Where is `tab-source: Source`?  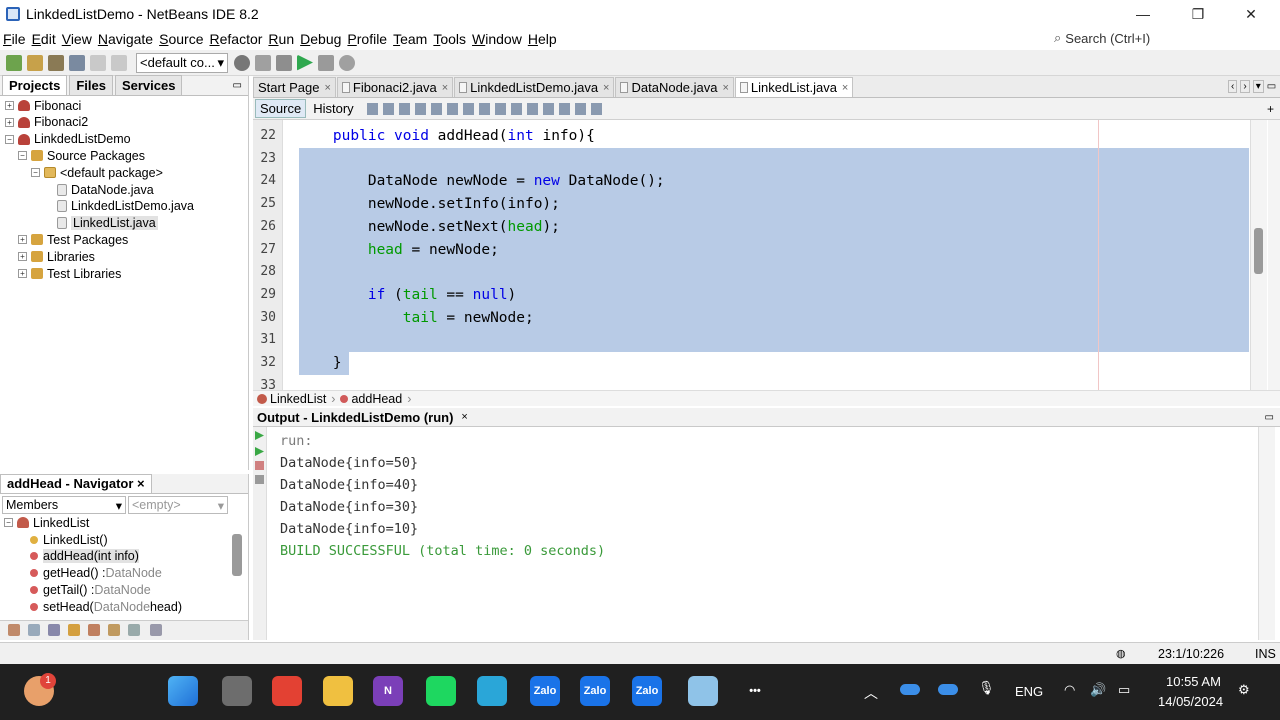
tab-source: Source is located at coordinates (281, 108).